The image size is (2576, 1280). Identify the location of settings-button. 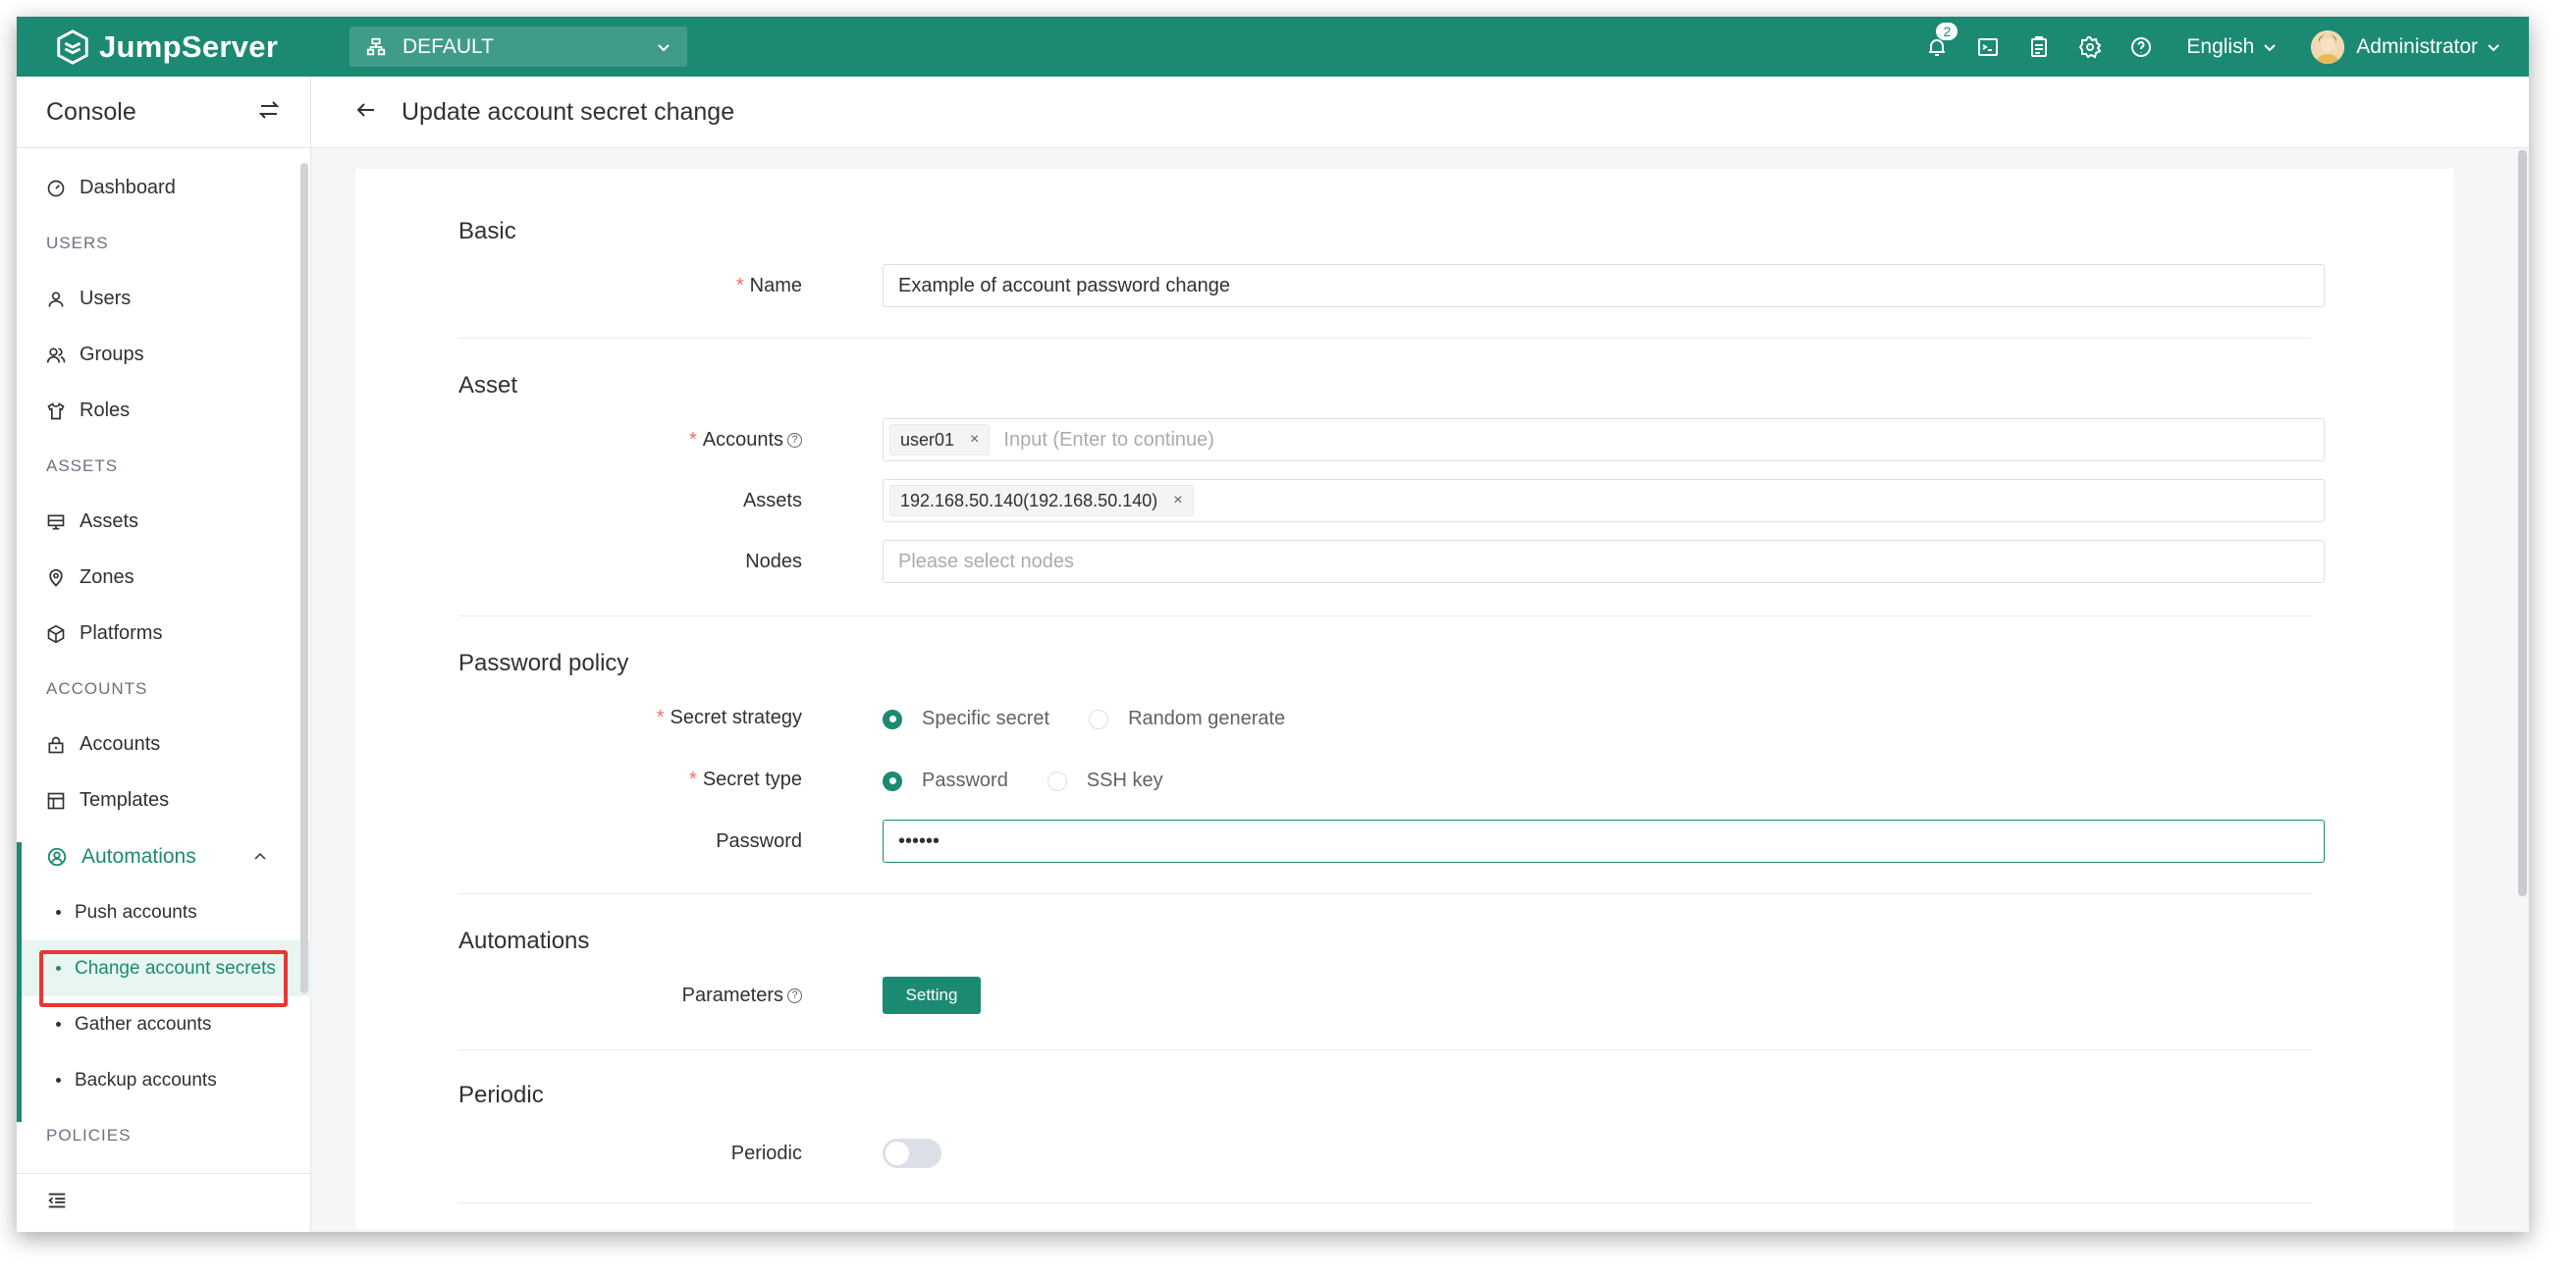
(2090, 47).